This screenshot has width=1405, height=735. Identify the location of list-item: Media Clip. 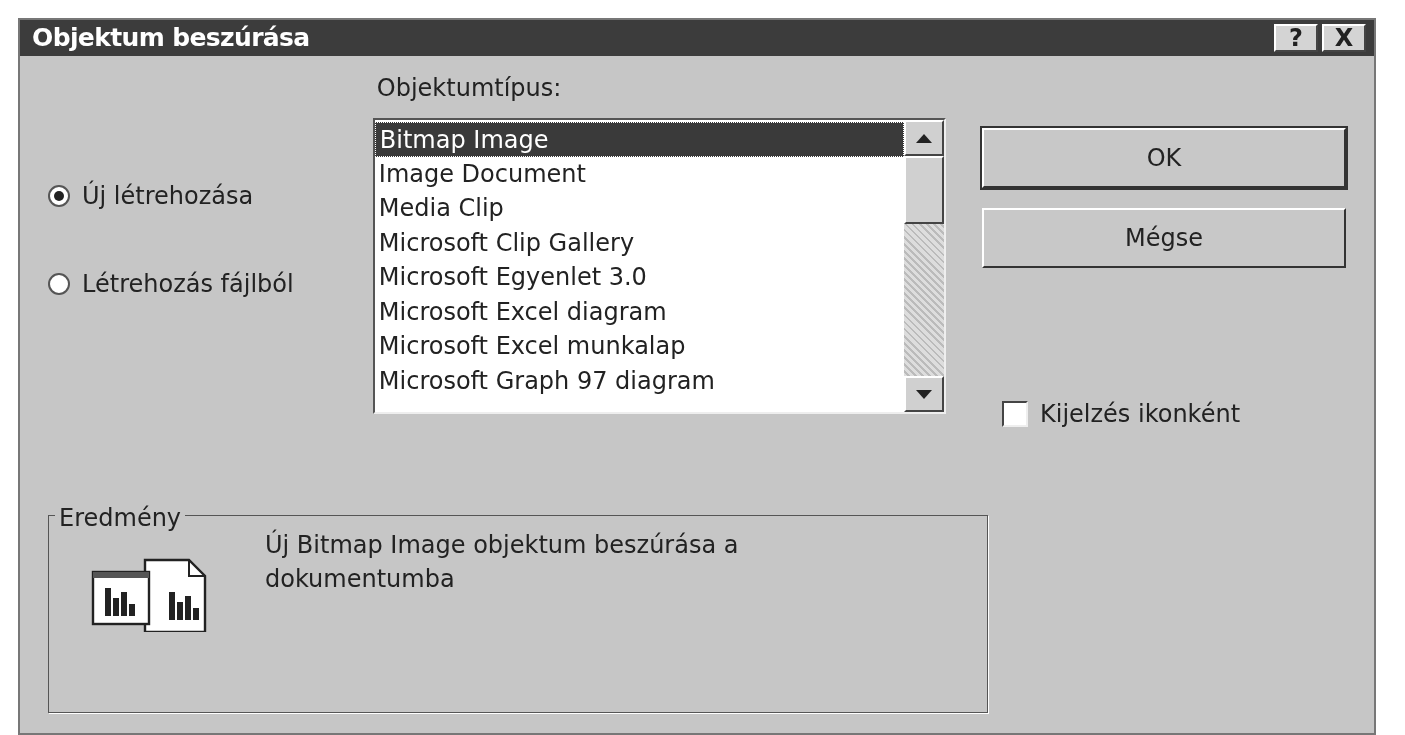
(639, 208).